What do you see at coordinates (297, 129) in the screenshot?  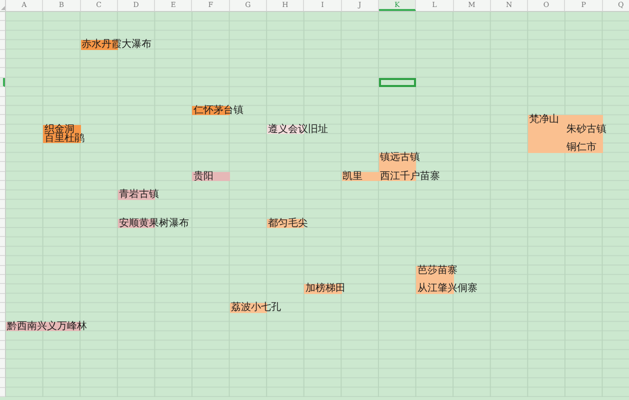 I see `cell-text: 遵义会议旧址` at bounding box center [297, 129].